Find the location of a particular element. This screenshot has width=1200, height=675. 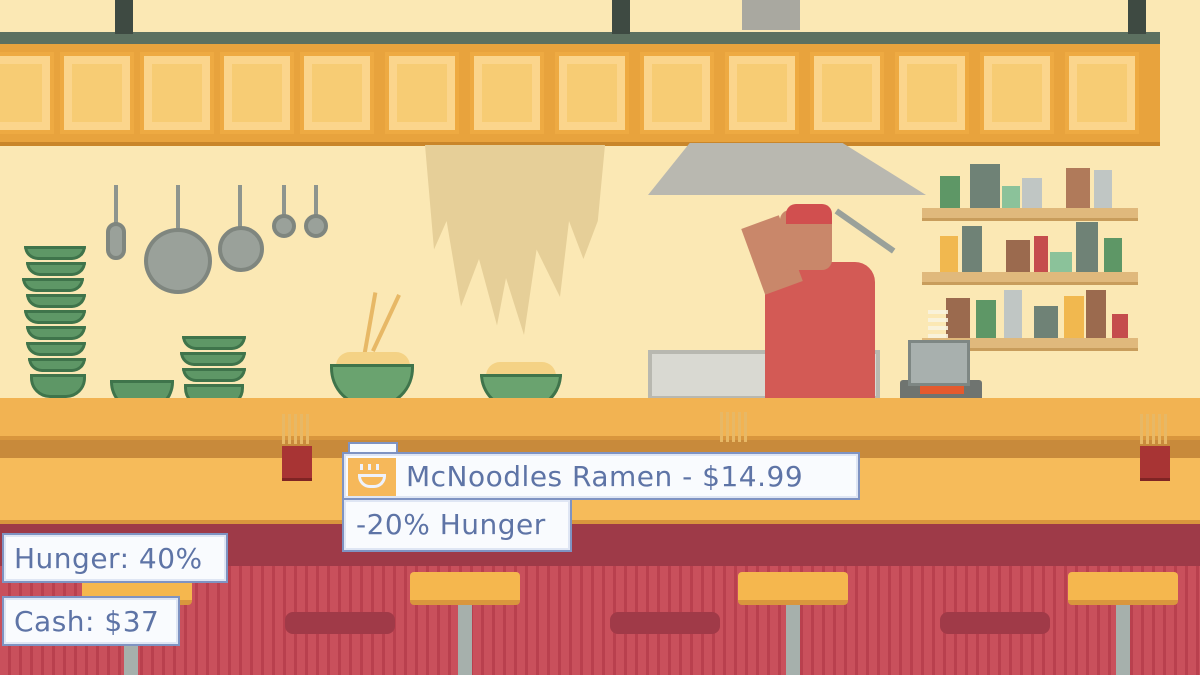

cash-stat: Cash: $37 is located at coordinates (91, 621).